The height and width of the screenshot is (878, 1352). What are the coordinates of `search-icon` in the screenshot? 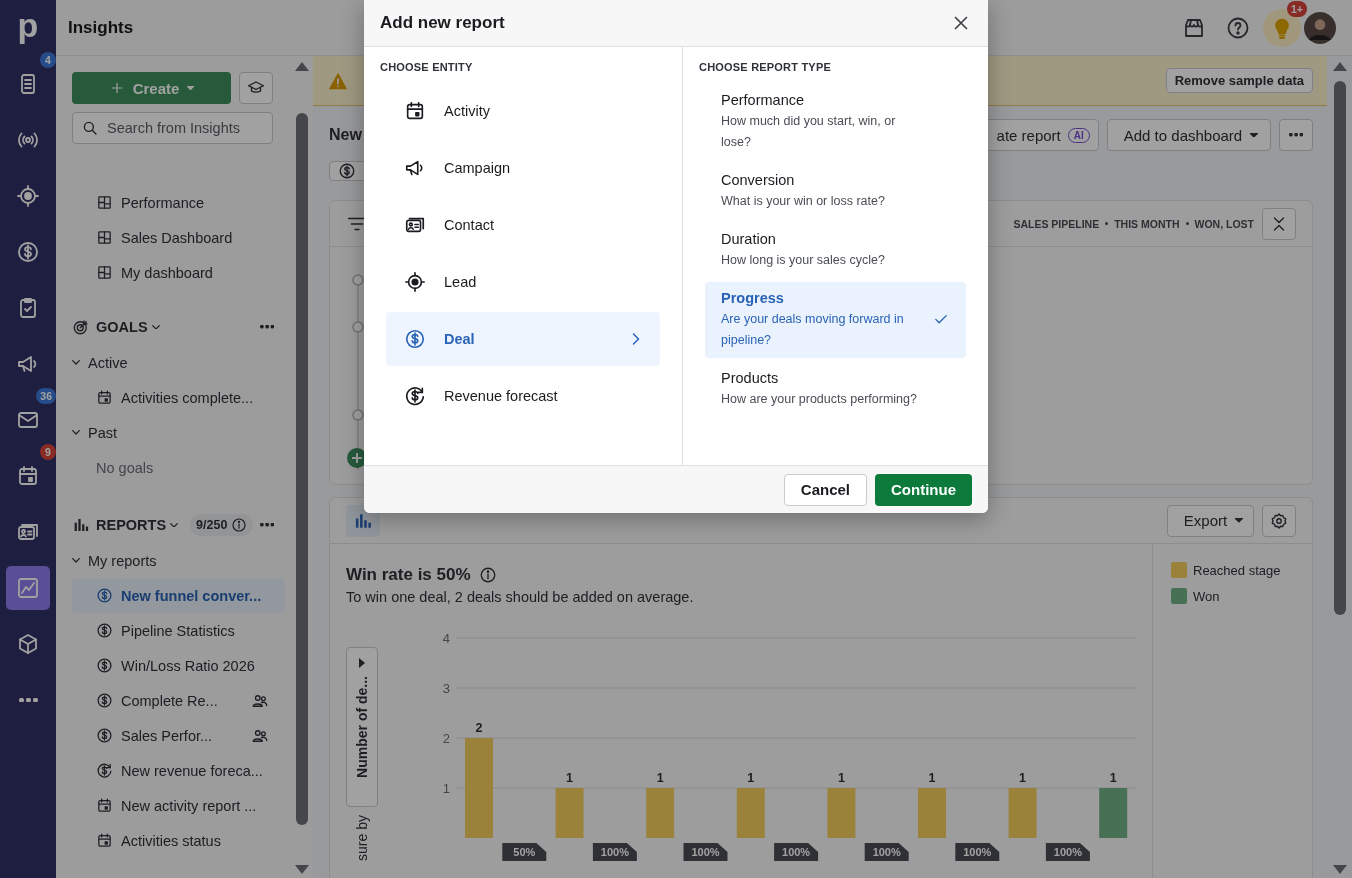 It's located at (90, 128).